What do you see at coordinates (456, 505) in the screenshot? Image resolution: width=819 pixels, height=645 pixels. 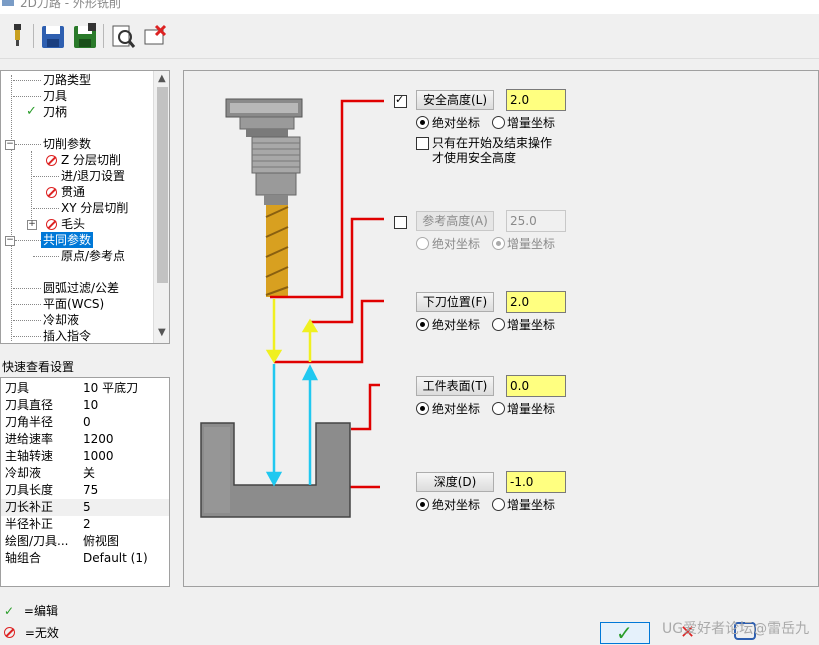 I see `depth-abs-label: 绝对坐标` at bounding box center [456, 505].